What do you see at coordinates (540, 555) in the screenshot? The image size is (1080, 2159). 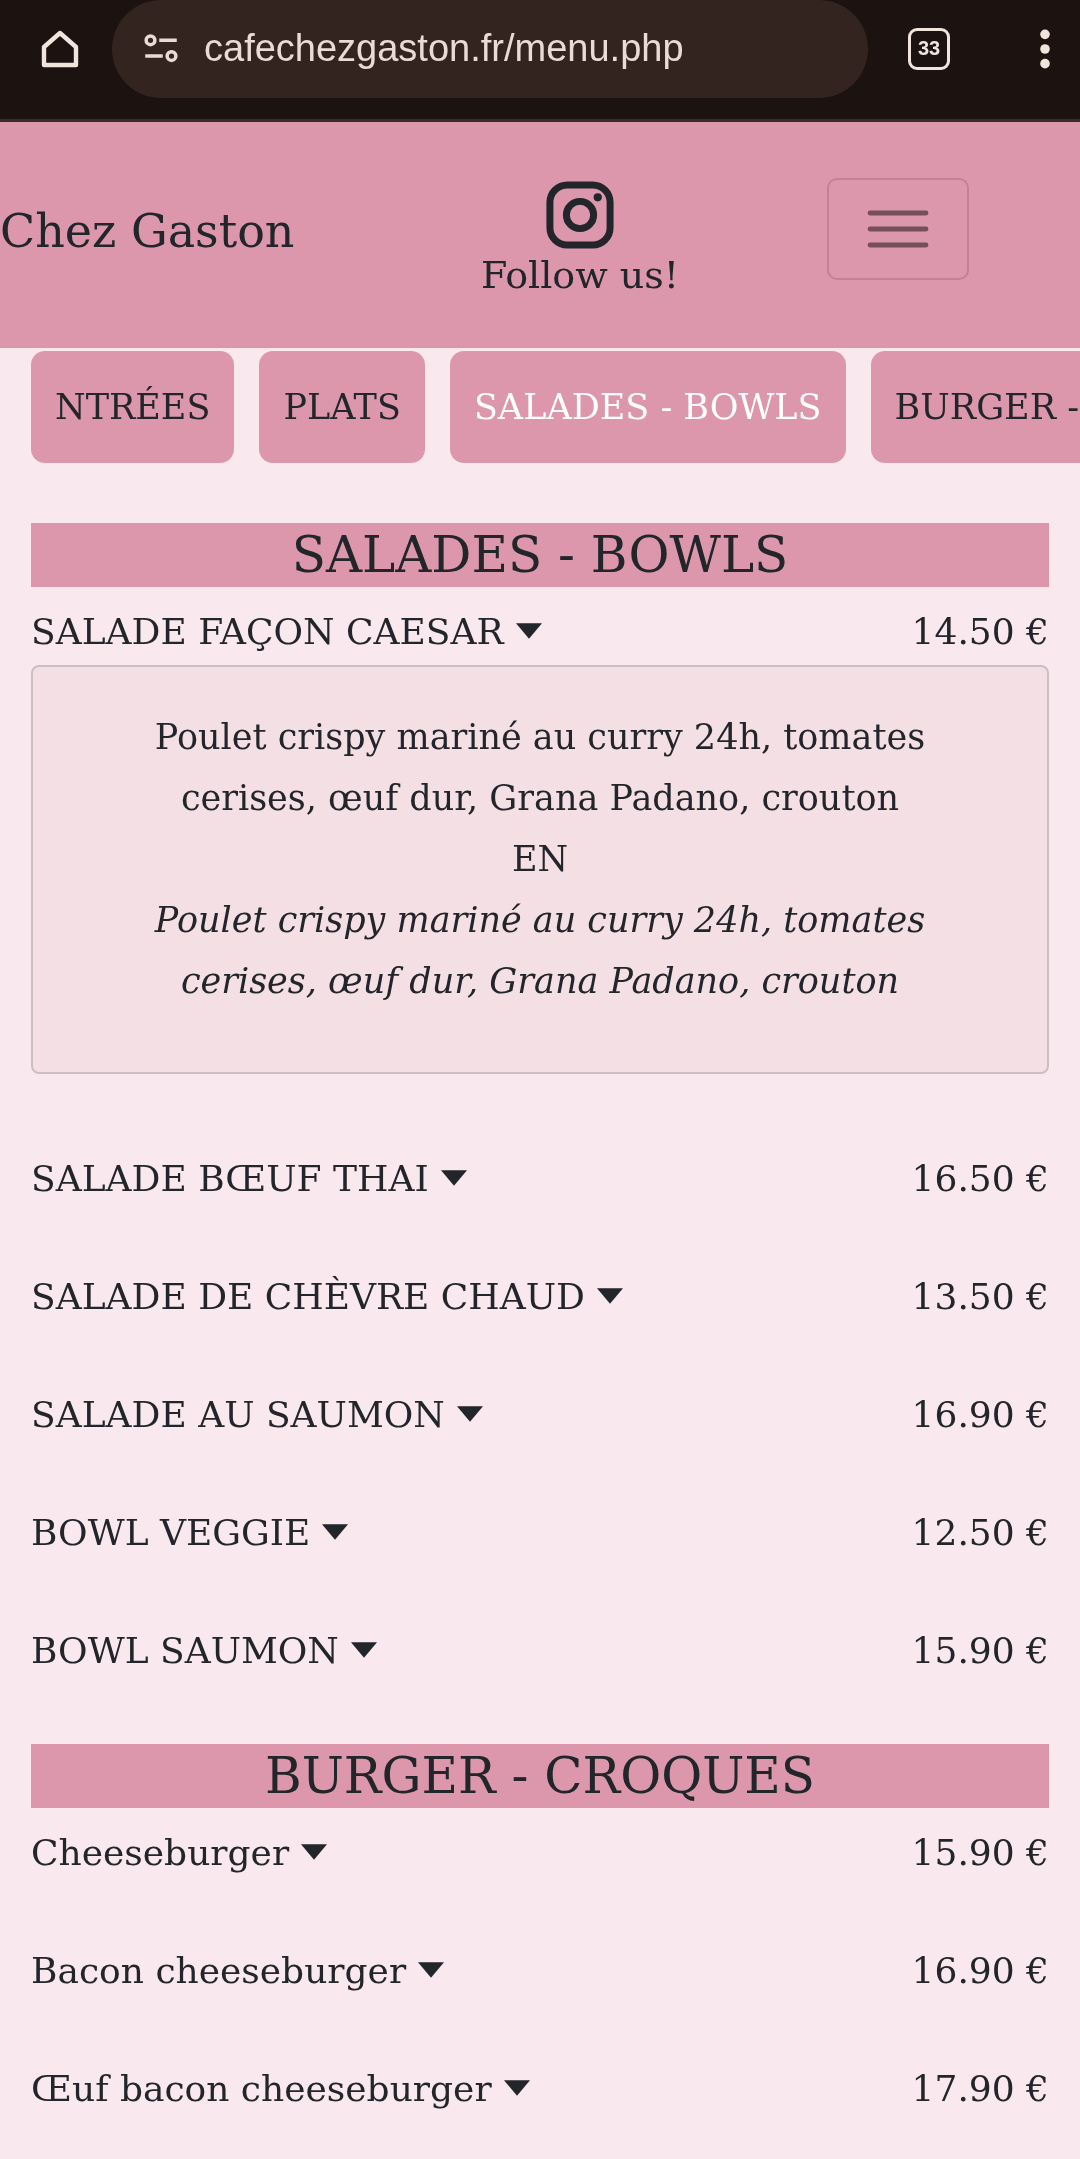 I see `section-heading: SALADES - BOWLS` at bounding box center [540, 555].